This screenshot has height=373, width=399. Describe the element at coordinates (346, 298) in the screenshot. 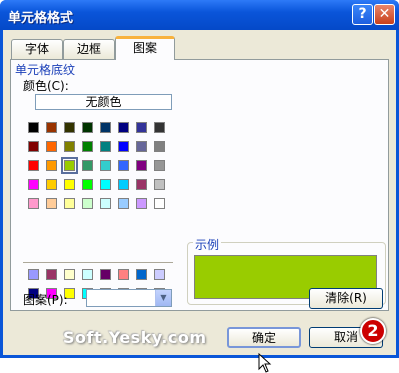

I see `clear-button: 清除(R)` at that location.